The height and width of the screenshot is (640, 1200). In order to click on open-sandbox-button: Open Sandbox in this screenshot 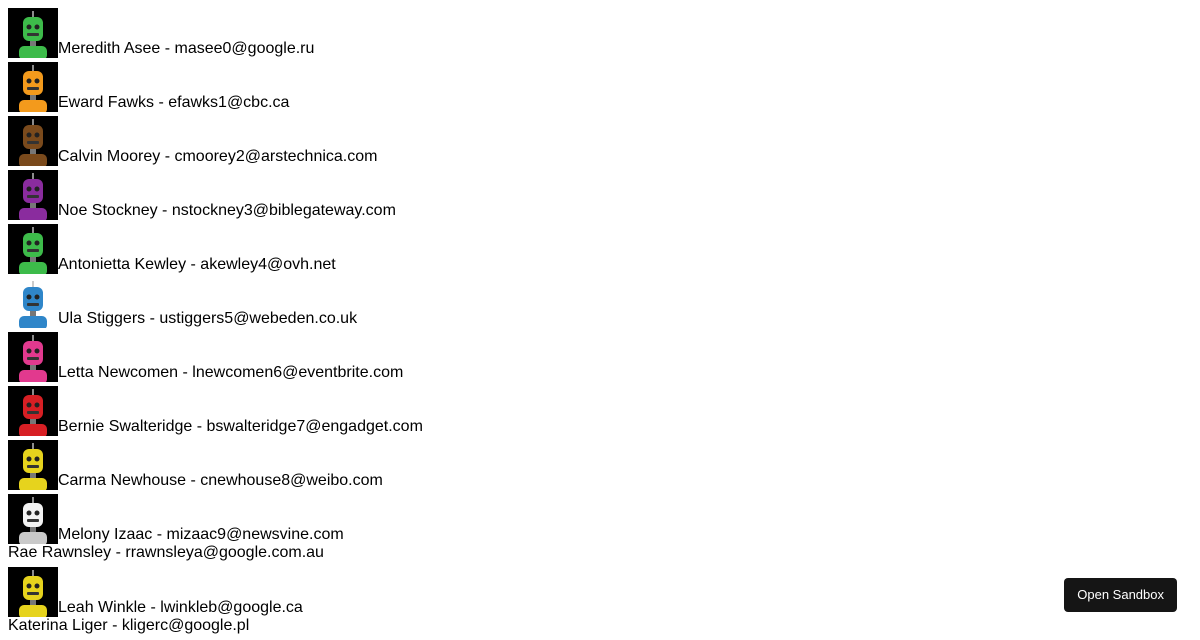, I will do `click(1120, 595)`.